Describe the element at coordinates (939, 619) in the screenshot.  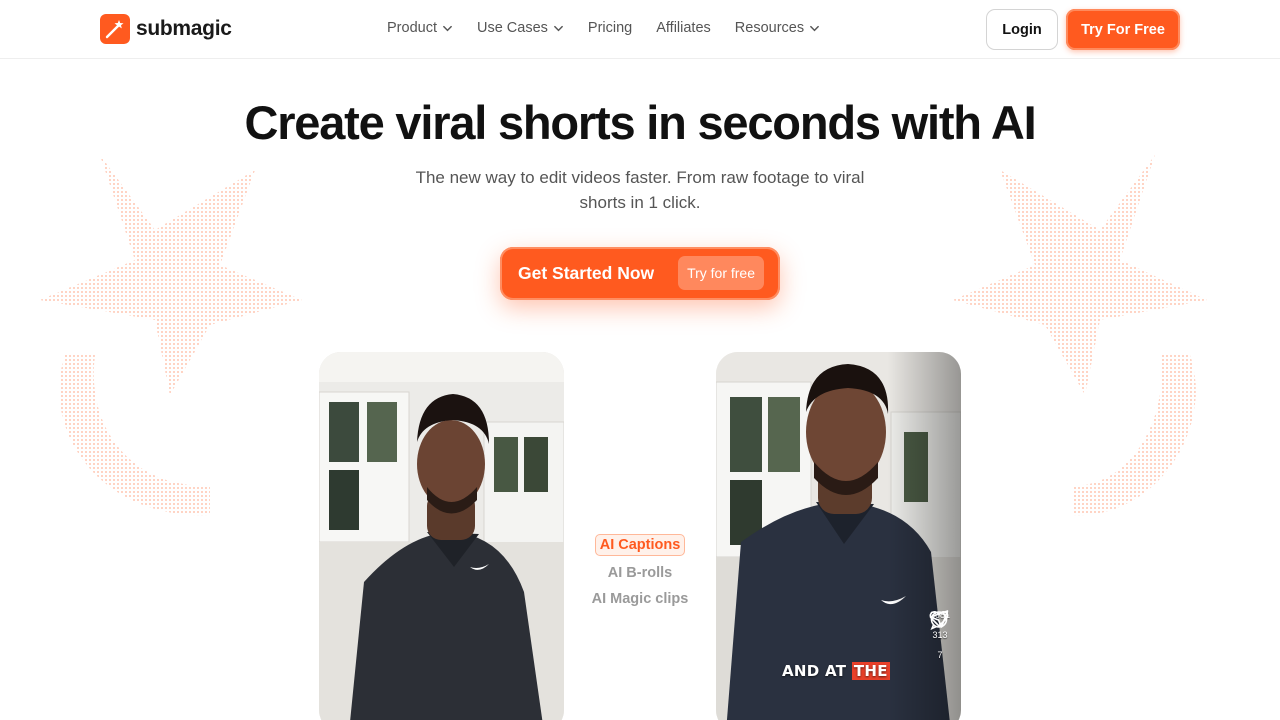
I see `share-icon` at that location.